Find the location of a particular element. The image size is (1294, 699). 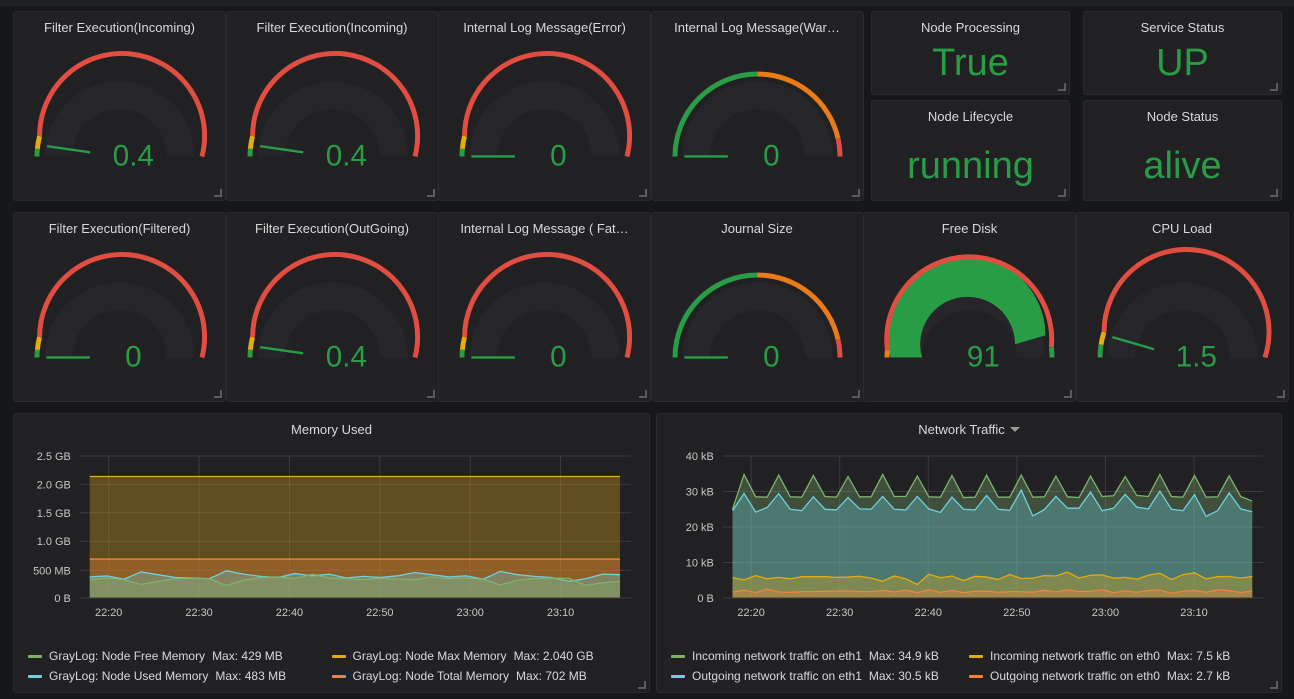

legend-item: GrayLog: Node Used Memory Max: 483 MB is located at coordinates (180, 676).